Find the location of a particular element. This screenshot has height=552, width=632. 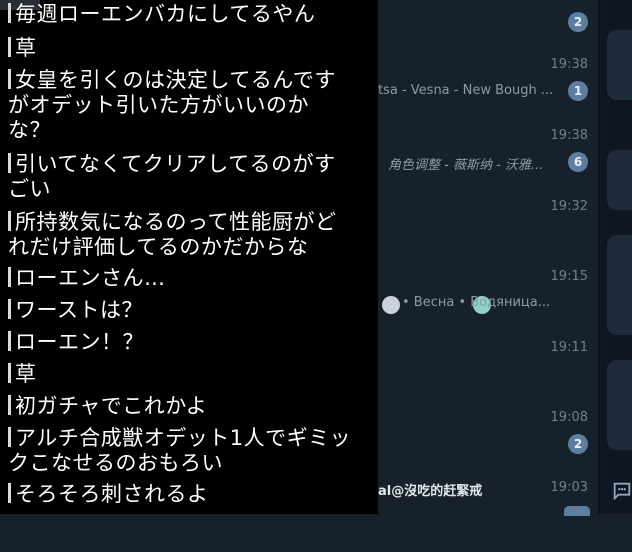

comment-line: そろそろ刺されるよ is located at coordinates (108, 494).